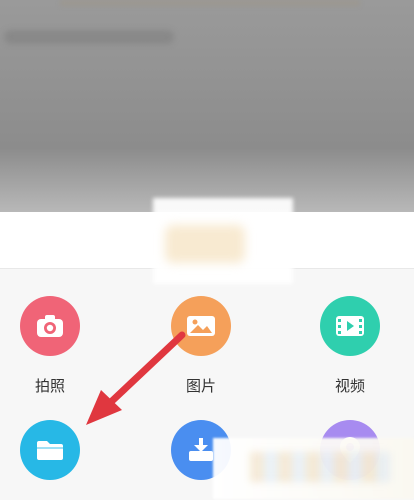 The height and width of the screenshot is (500, 414). I want to click on video-button, so click(350, 326).